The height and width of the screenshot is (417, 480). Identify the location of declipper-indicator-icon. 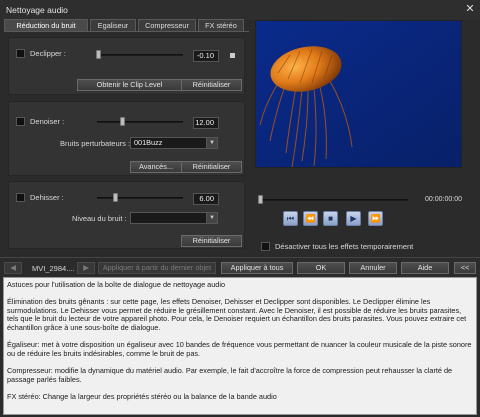
(232, 55).